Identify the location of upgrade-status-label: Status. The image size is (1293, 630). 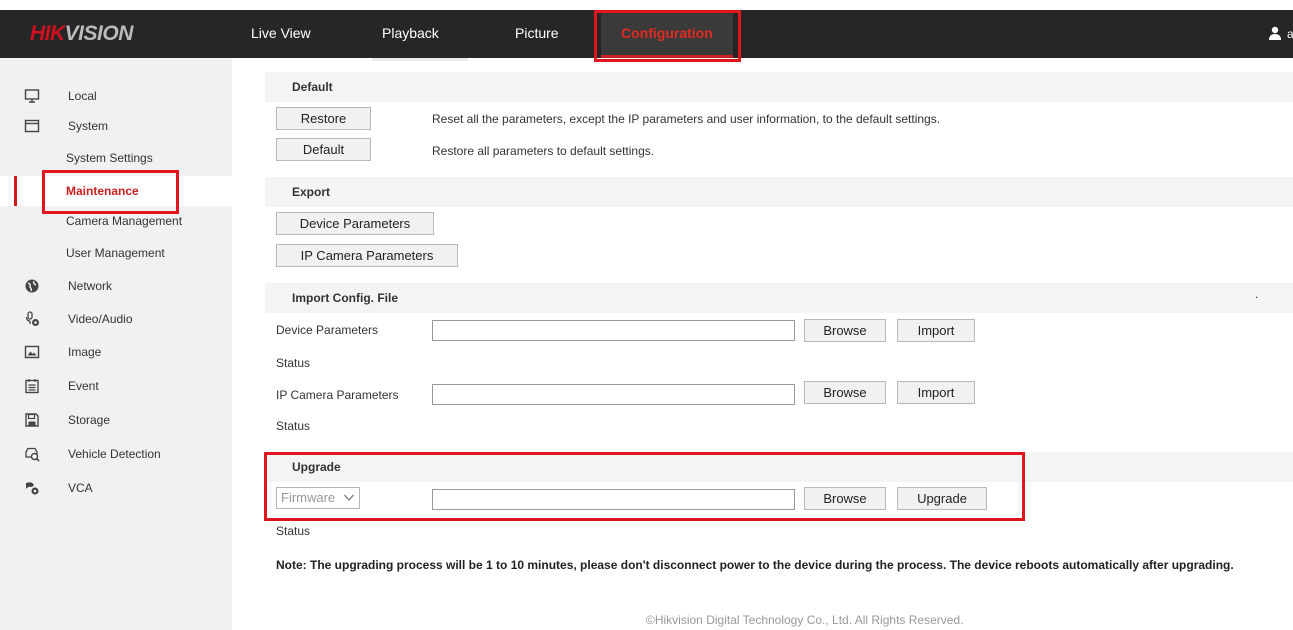
(293, 531).